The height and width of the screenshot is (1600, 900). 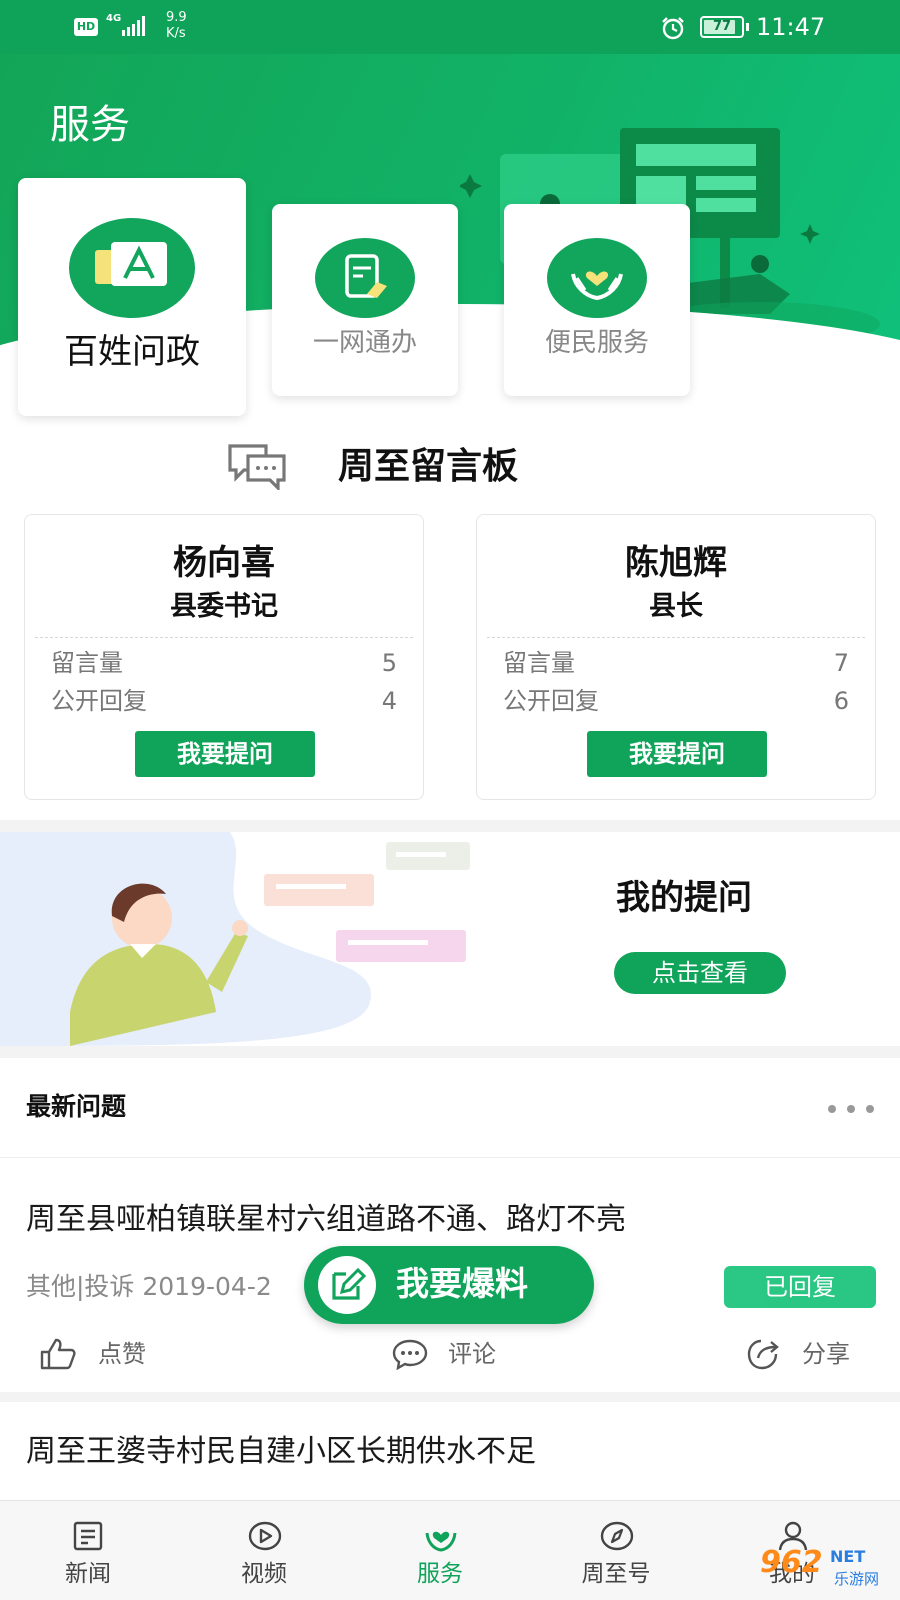 I want to click on tab-news: 新闻, so click(x=88, y=1550).